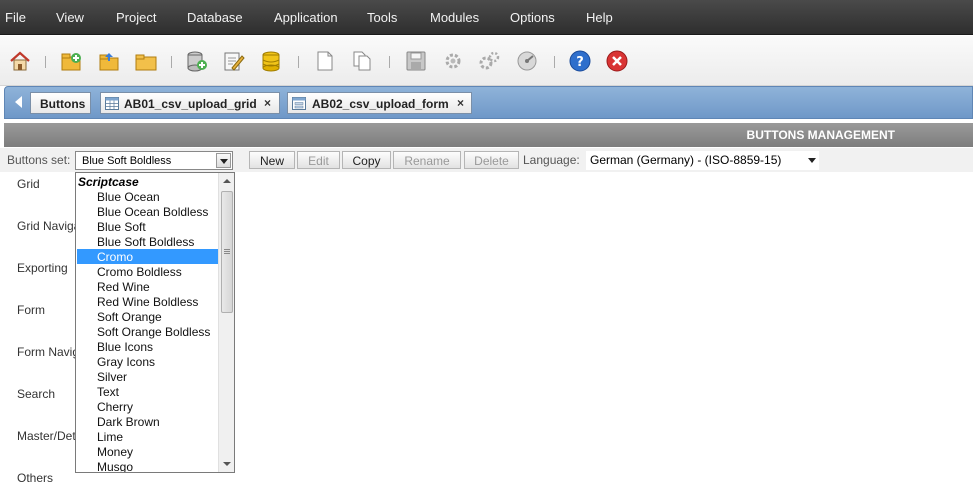  I want to click on category-grid: Grid, so click(46, 184).